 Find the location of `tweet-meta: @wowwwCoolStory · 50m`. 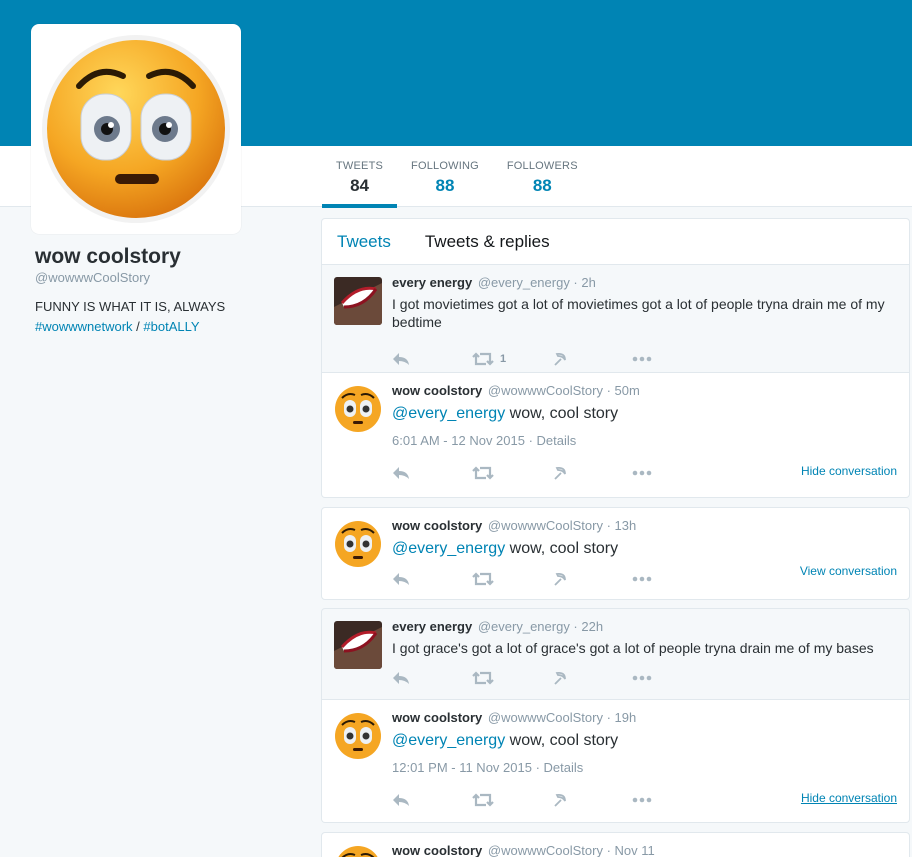

tweet-meta: @wowwwCoolStory · 50m is located at coordinates (563, 390).